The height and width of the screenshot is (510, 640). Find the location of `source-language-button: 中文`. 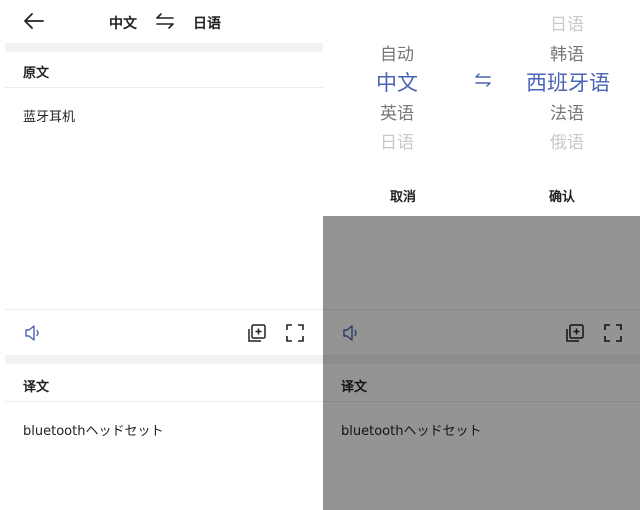

source-language-button: 中文 is located at coordinates (123, 23).